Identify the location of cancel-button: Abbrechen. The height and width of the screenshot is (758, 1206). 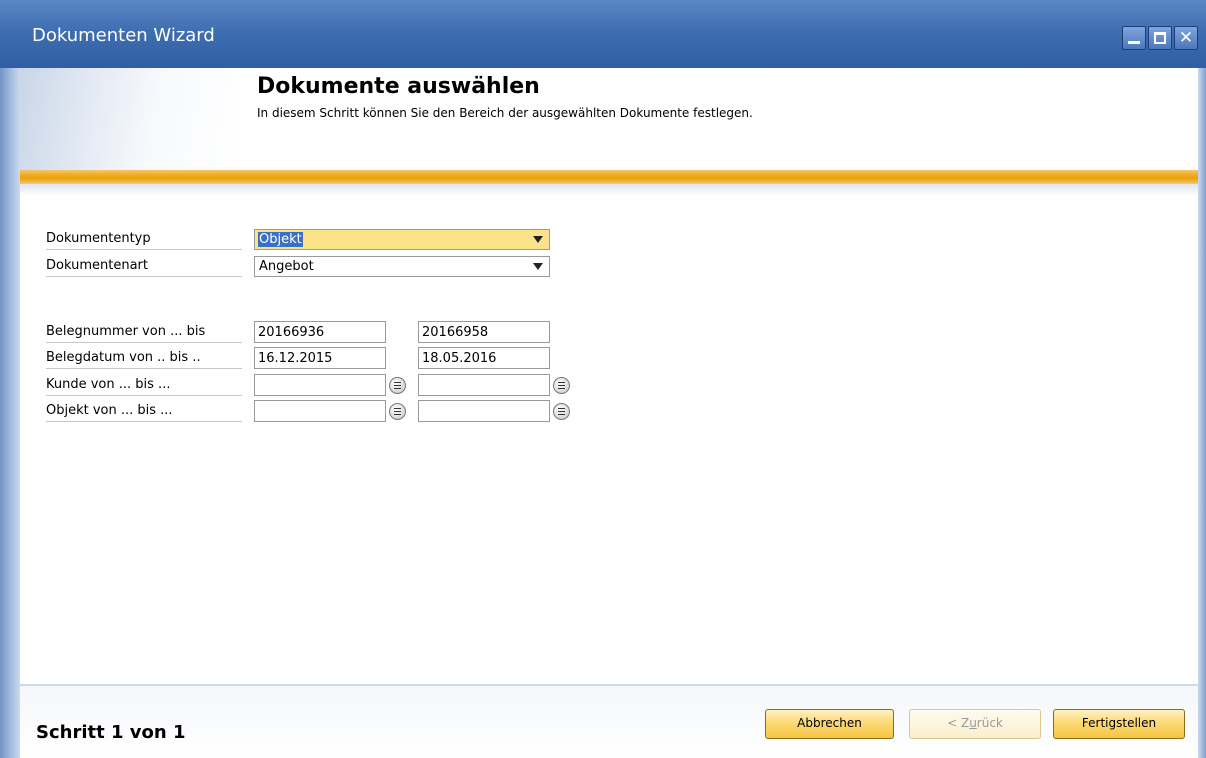
(829, 724).